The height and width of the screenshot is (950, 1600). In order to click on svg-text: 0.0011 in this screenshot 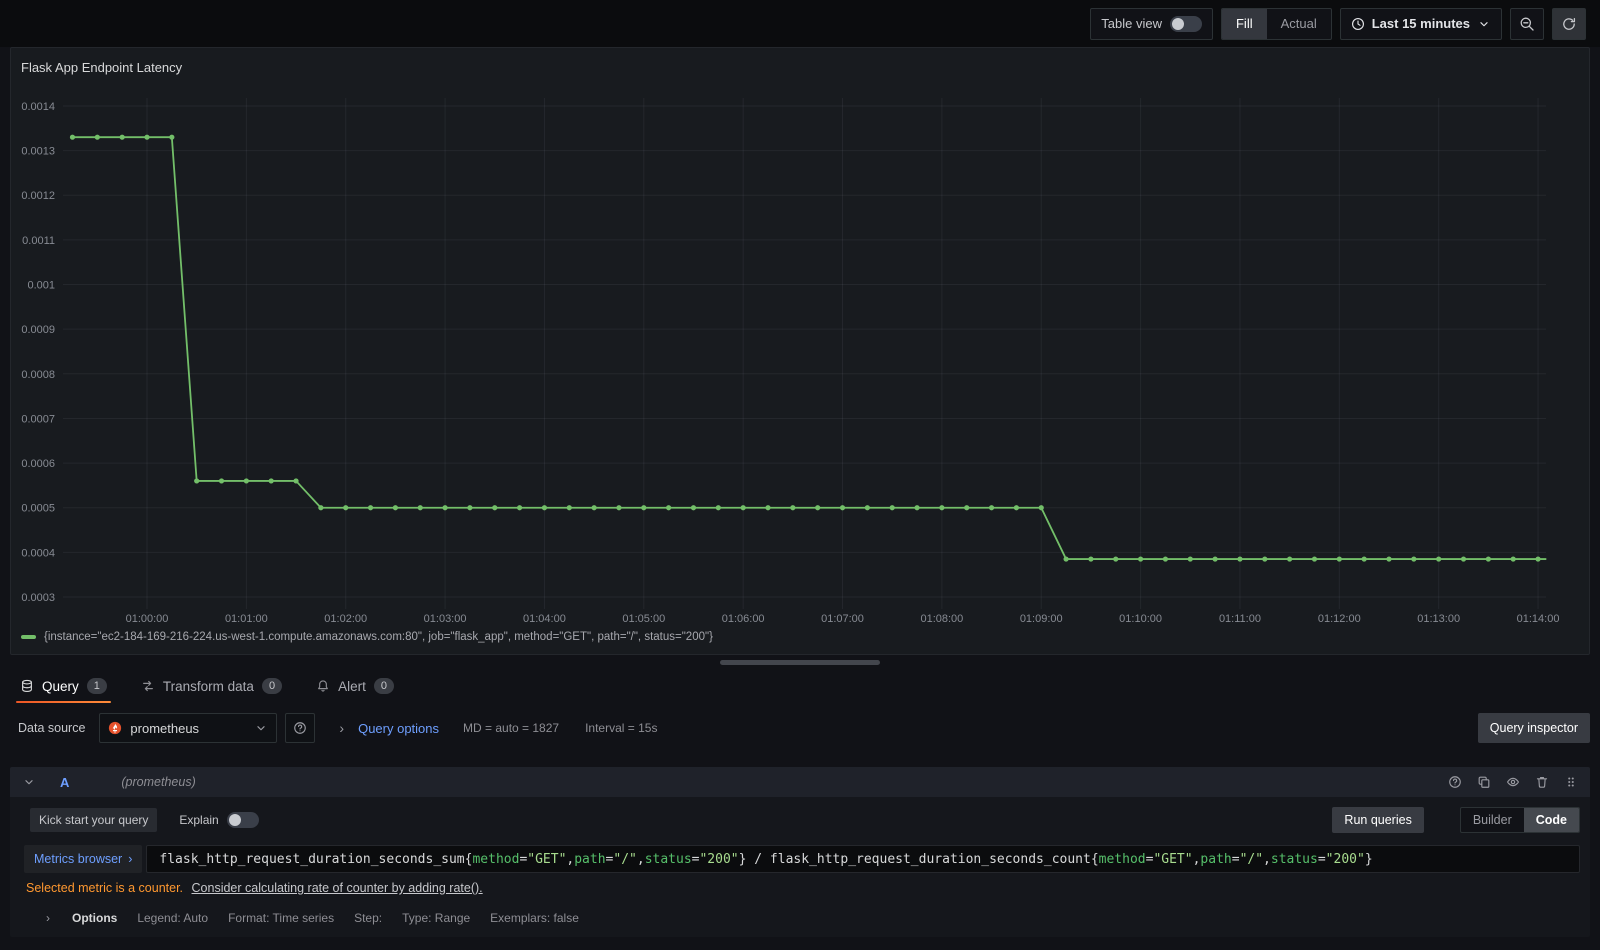, I will do `click(38, 241)`.